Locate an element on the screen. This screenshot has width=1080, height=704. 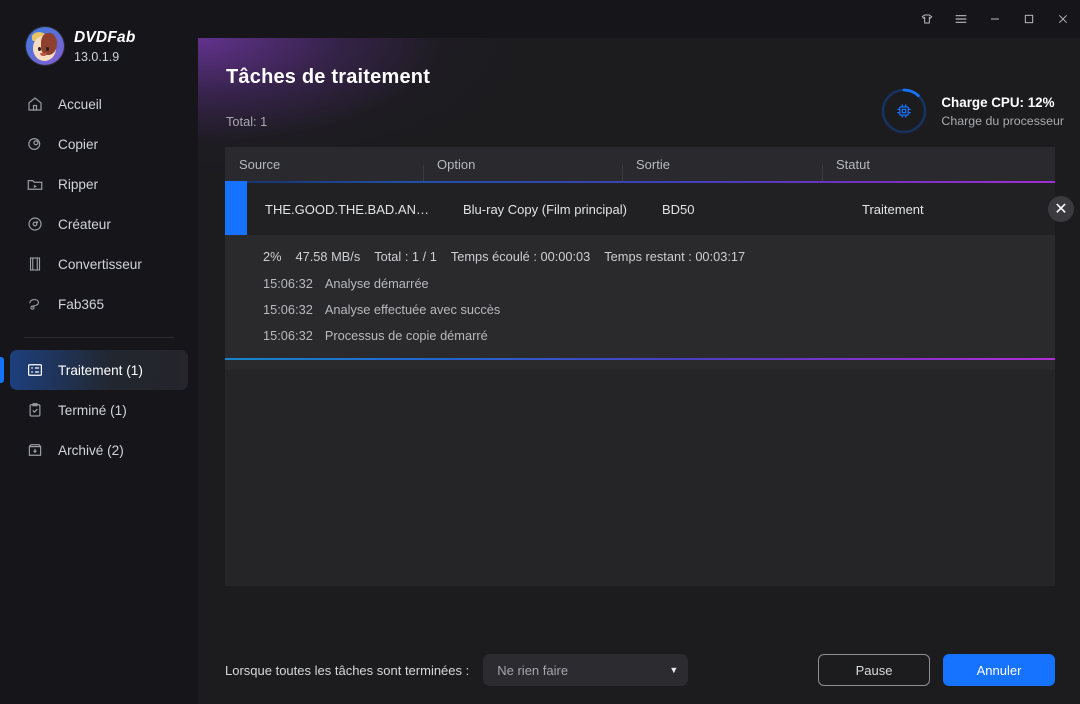
task-list-icon is located at coordinates (35, 370).